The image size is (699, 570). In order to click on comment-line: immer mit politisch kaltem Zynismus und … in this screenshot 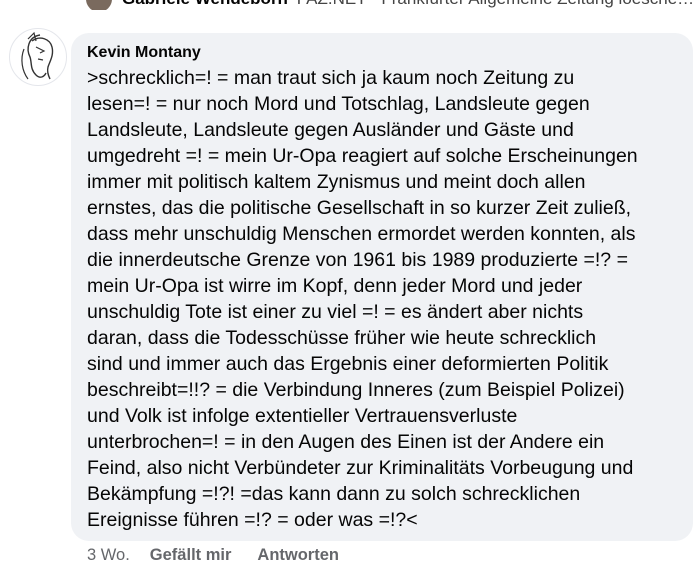, I will do `click(336, 182)`.